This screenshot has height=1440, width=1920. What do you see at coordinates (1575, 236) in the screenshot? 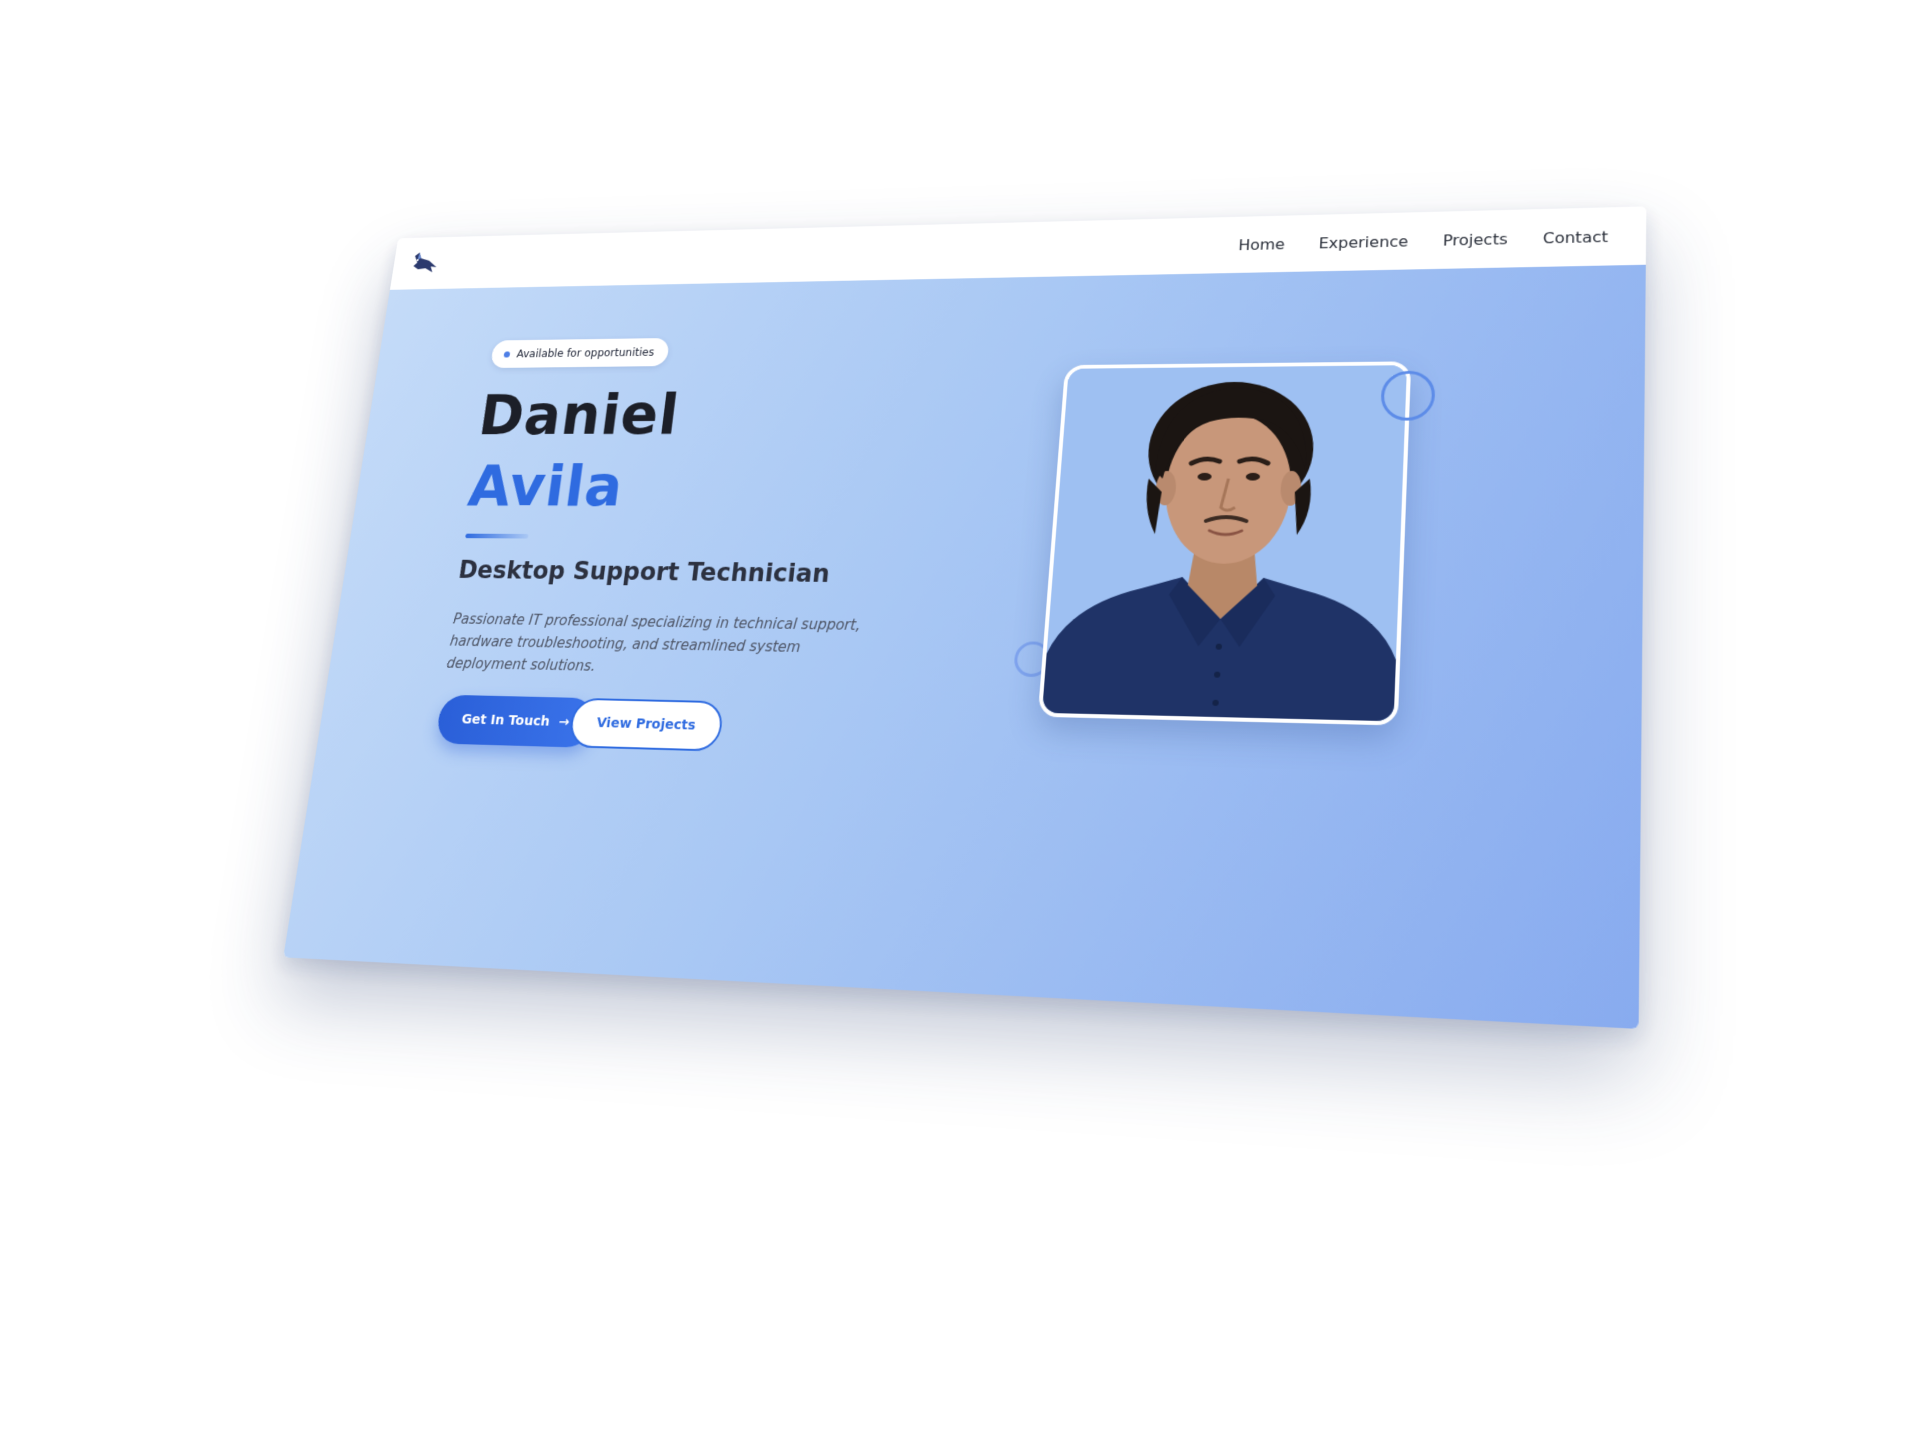
I see `nav-contact: Contact` at bounding box center [1575, 236].